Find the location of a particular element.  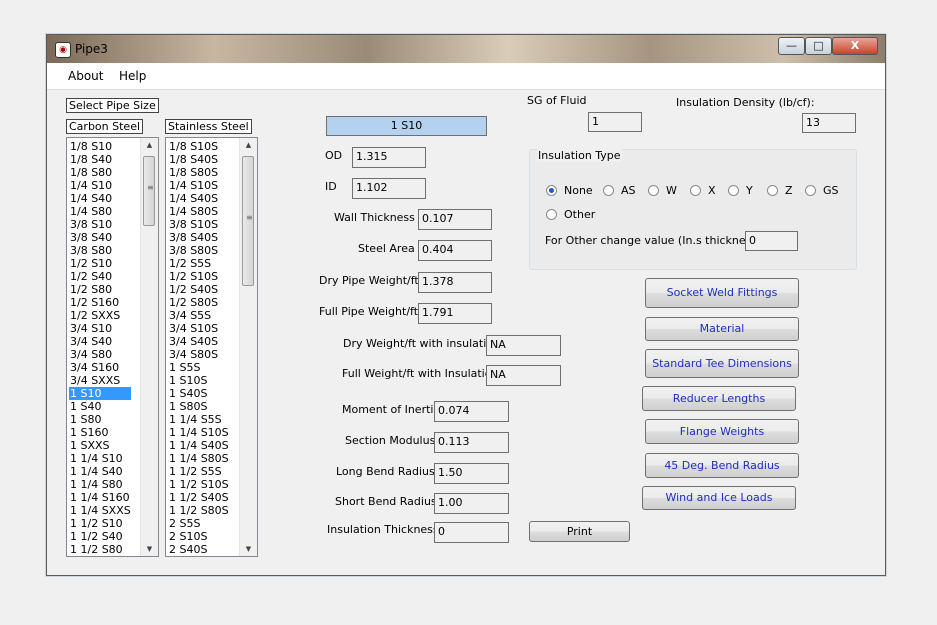

list-item: 2 S10S is located at coordinates (198, 536).